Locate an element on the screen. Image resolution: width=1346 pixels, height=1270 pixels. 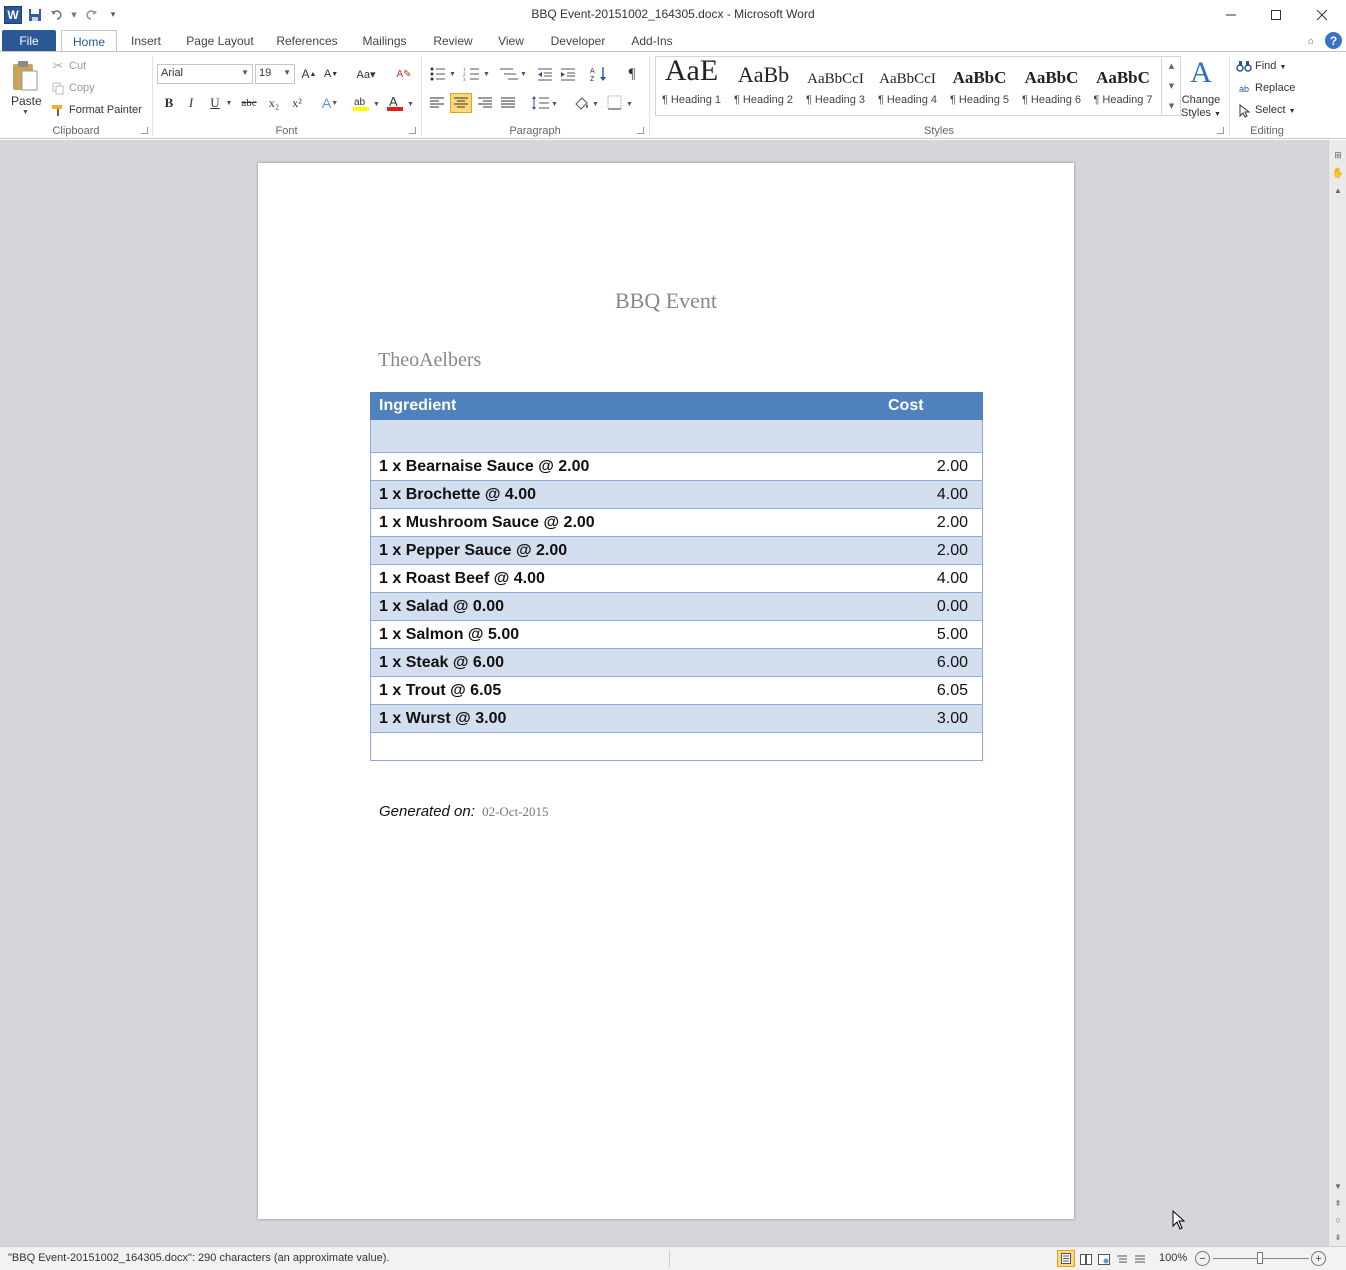
select-cursor-icon is located at coordinates (1244, 111).